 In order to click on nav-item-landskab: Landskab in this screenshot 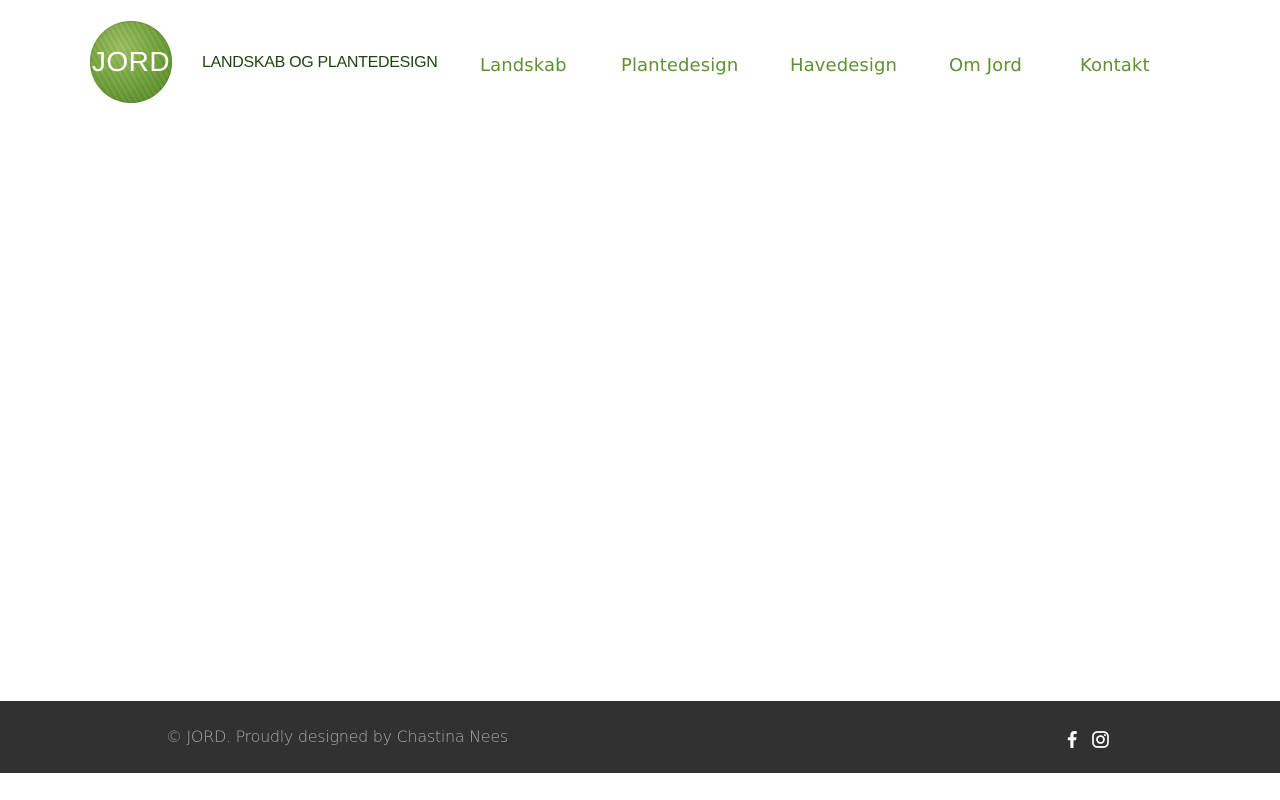, I will do `click(523, 65)`.